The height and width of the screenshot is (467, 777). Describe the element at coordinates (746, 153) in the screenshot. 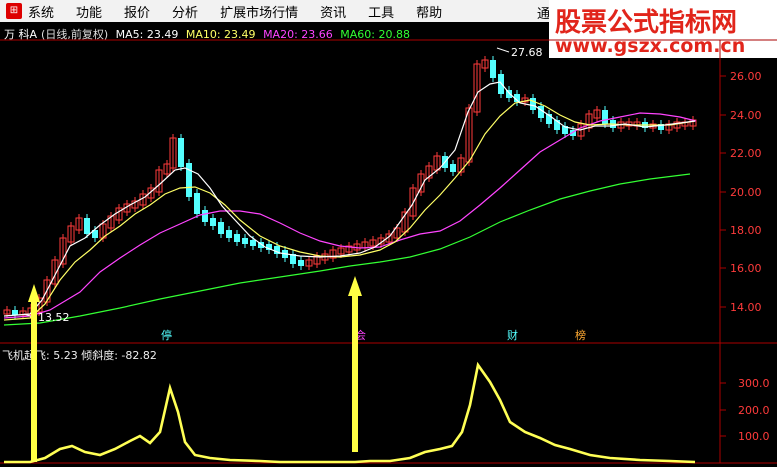

I see `price-tick: 22.00` at that location.